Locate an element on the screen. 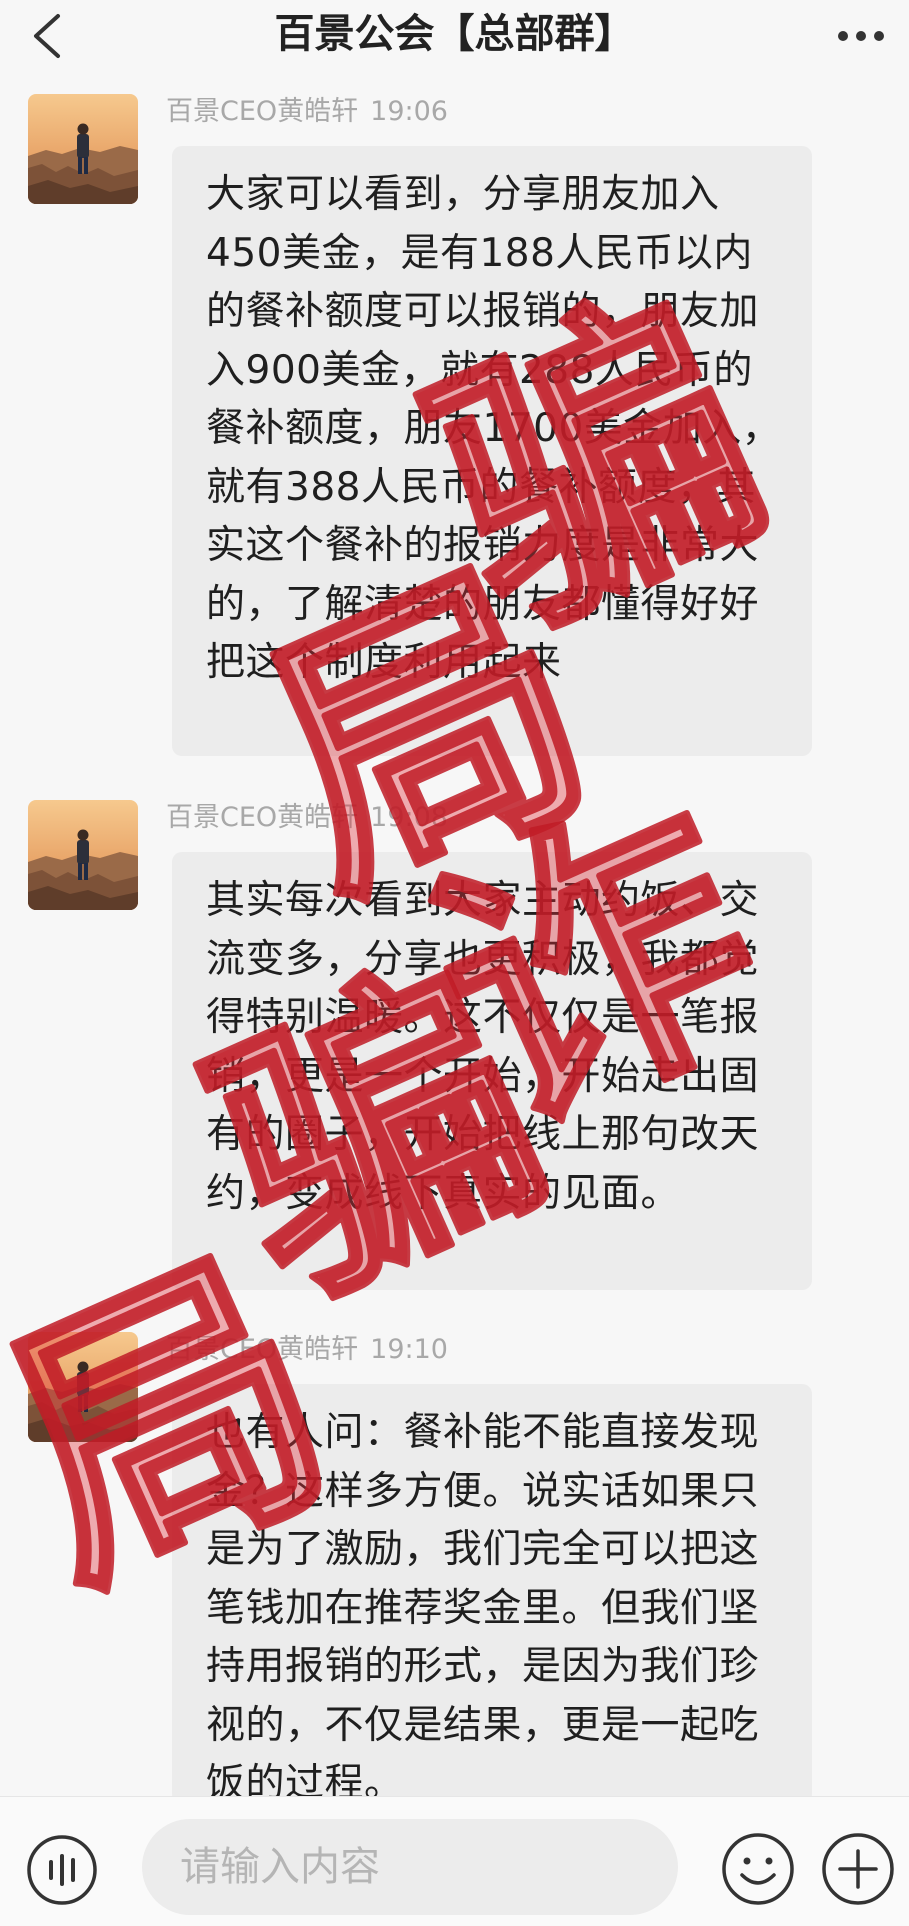 The height and width of the screenshot is (1926, 909). chat-title: 百景公会【总部群】 is located at coordinates (454, 34).